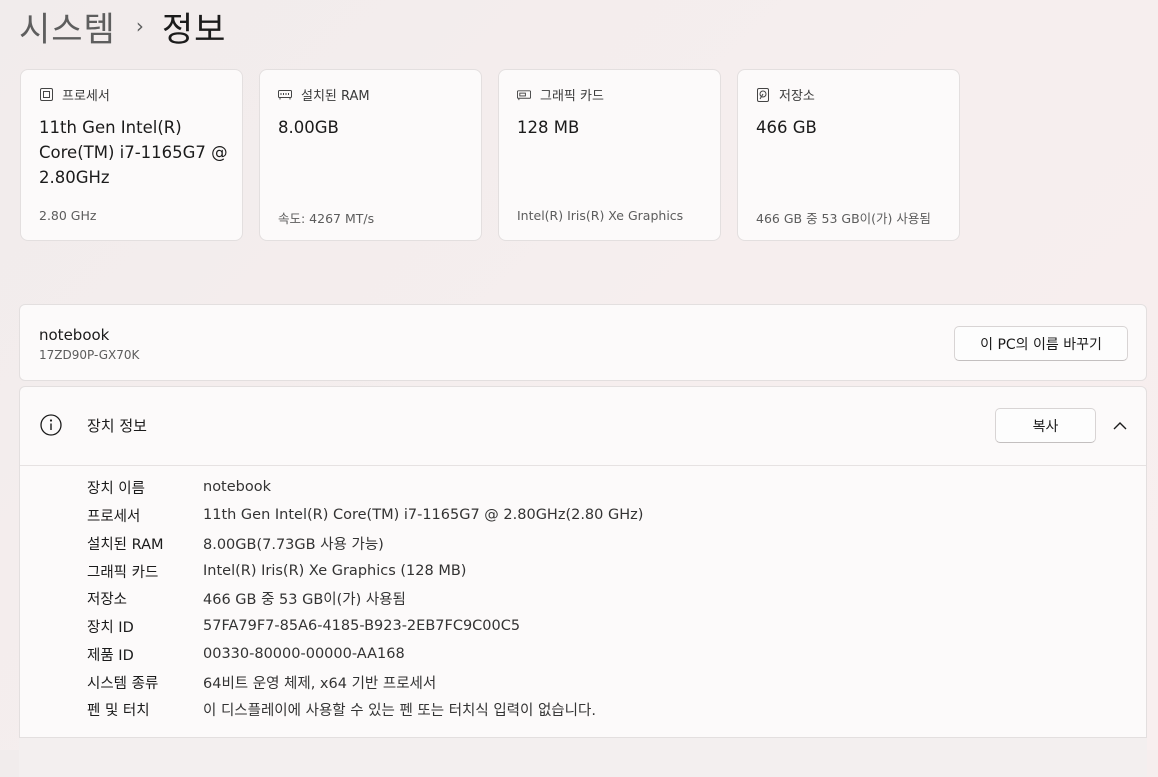 The height and width of the screenshot is (777, 1158). I want to click on device-info-title: 장치 정보, so click(117, 426).